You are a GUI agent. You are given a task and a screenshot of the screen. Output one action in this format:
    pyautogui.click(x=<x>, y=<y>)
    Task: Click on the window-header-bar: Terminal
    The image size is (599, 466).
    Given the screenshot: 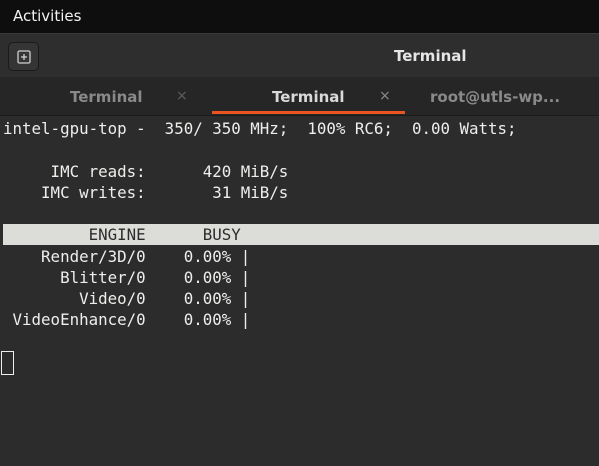 What is the action you would take?
    pyautogui.click(x=299, y=55)
    